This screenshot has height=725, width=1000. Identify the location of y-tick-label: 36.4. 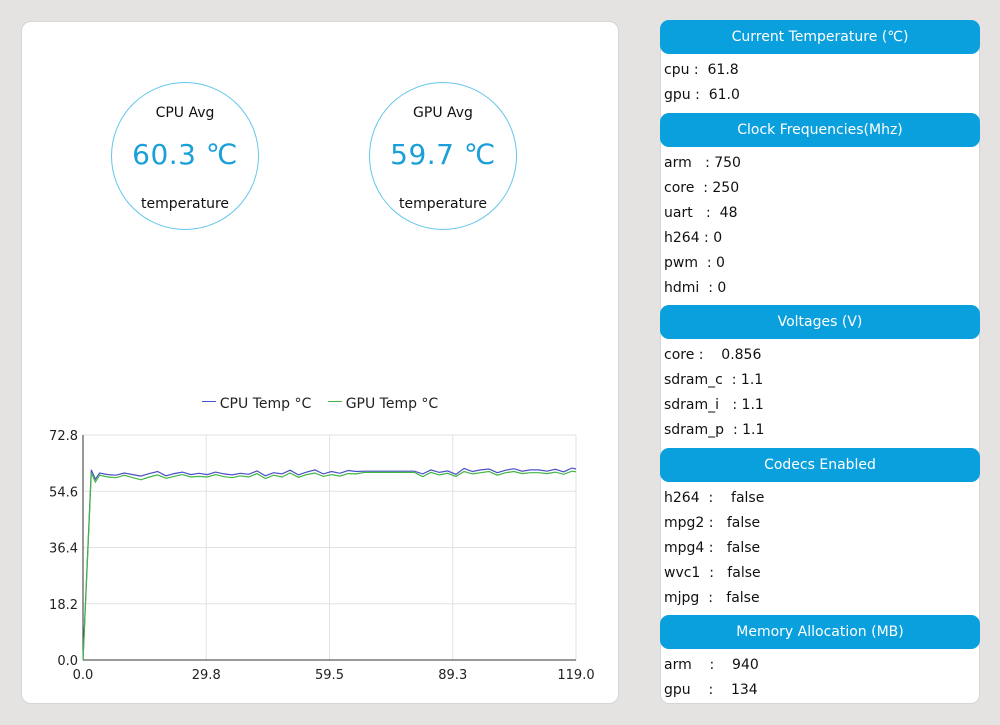
(63, 549).